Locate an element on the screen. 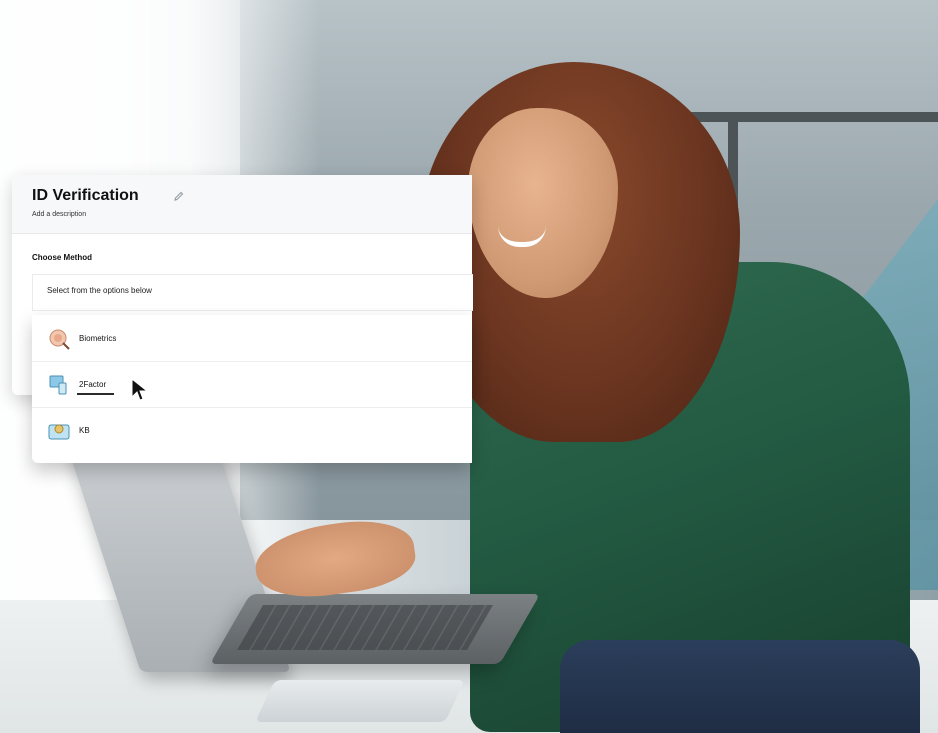 This screenshot has width=938, height=733. laptop-keyboard is located at coordinates (365, 627).